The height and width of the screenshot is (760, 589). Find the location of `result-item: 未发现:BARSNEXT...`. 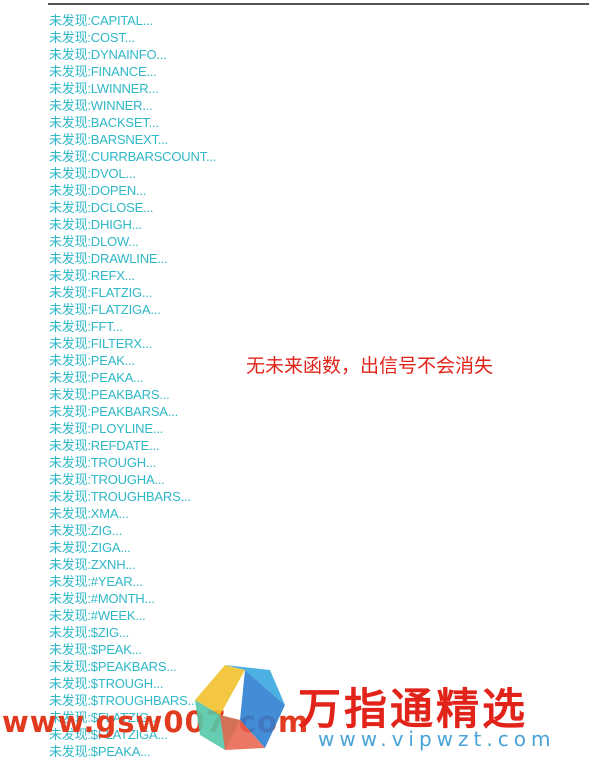

result-item: 未发现:BARSNEXT... is located at coordinates (109, 139).